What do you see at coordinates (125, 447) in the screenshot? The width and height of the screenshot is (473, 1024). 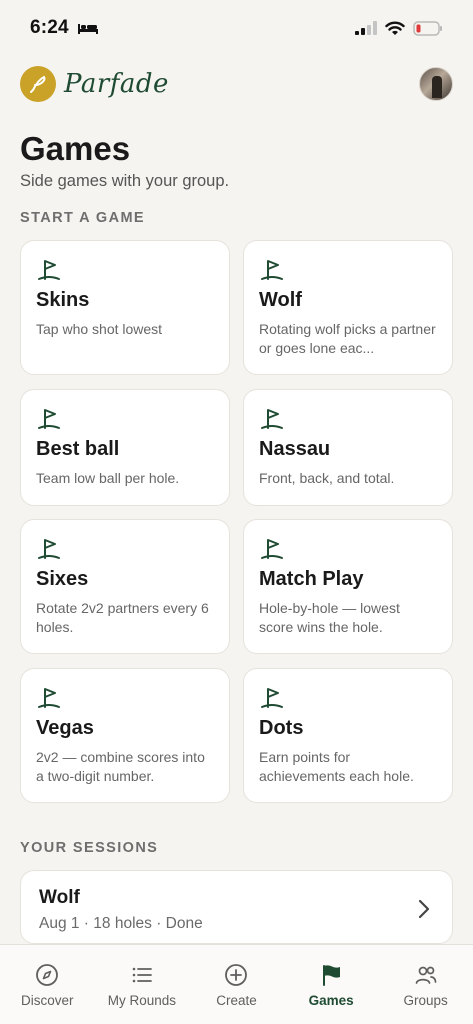 I see `game-card-best-ball: Best ball Team low ball per hole.` at bounding box center [125, 447].